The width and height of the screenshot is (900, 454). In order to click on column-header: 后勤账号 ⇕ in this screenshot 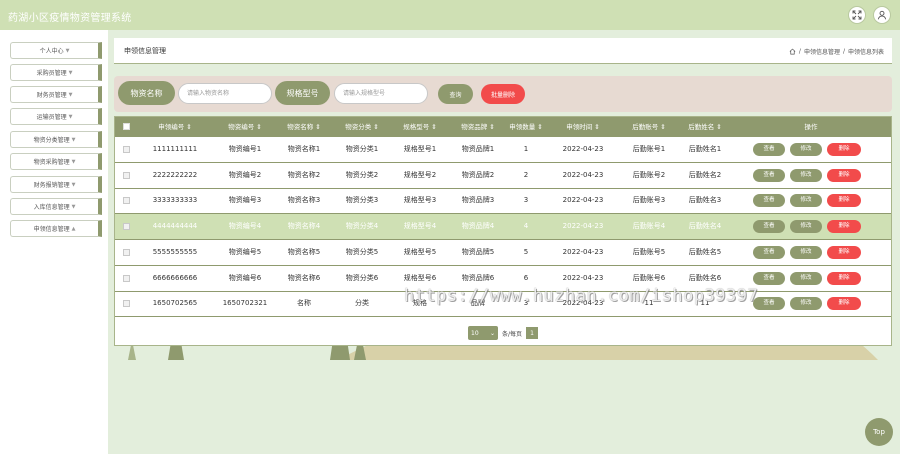, I will do `click(649, 127)`.